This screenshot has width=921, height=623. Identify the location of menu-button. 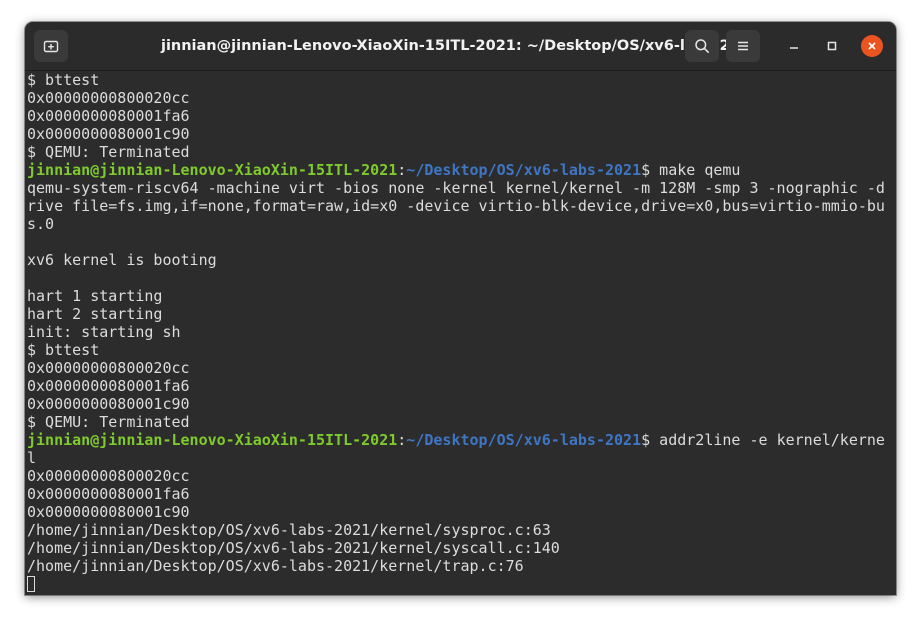
(743, 46).